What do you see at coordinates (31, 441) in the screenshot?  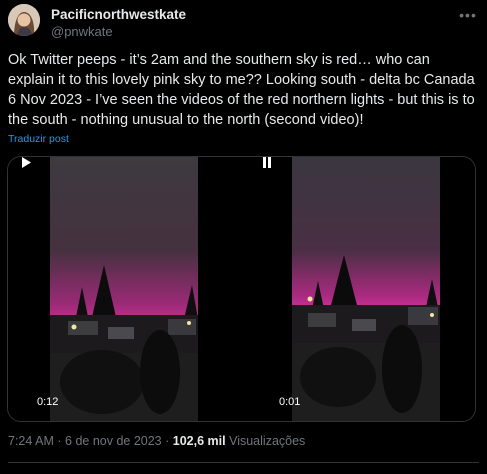 I see `tweet-time: 7:24 AM` at bounding box center [31, 441].